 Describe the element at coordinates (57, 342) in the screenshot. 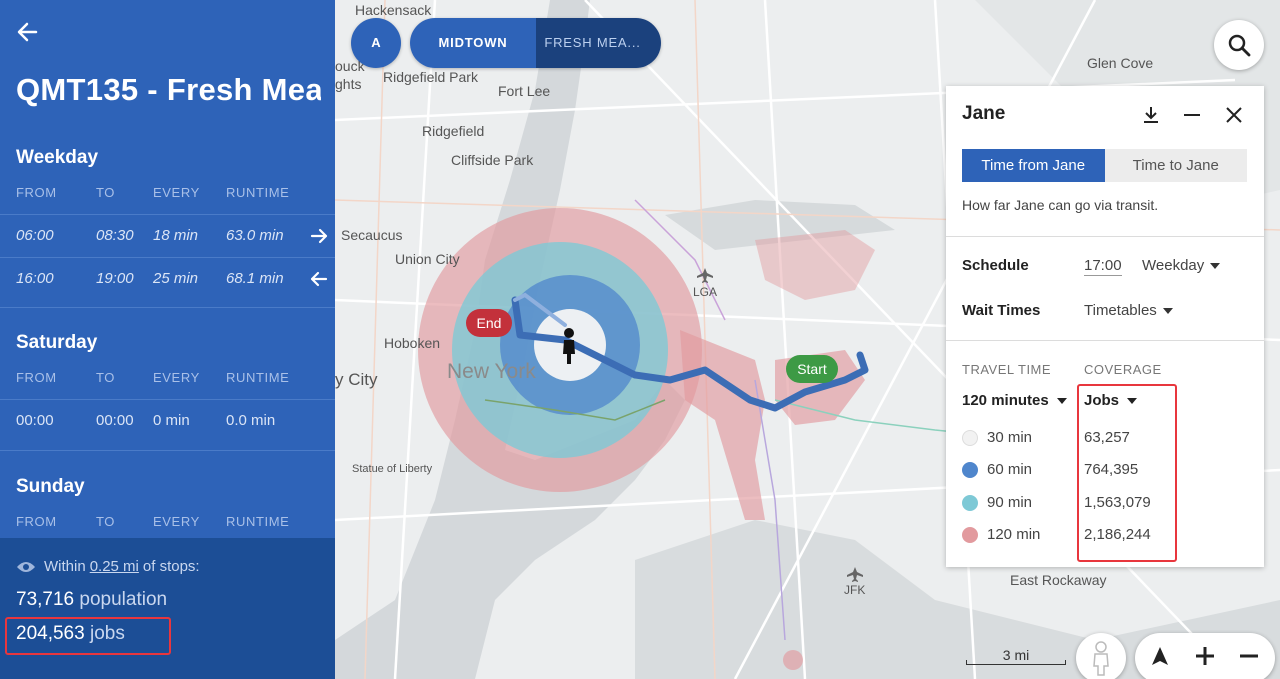

I see `saturday-heading: Saturday` at that location.